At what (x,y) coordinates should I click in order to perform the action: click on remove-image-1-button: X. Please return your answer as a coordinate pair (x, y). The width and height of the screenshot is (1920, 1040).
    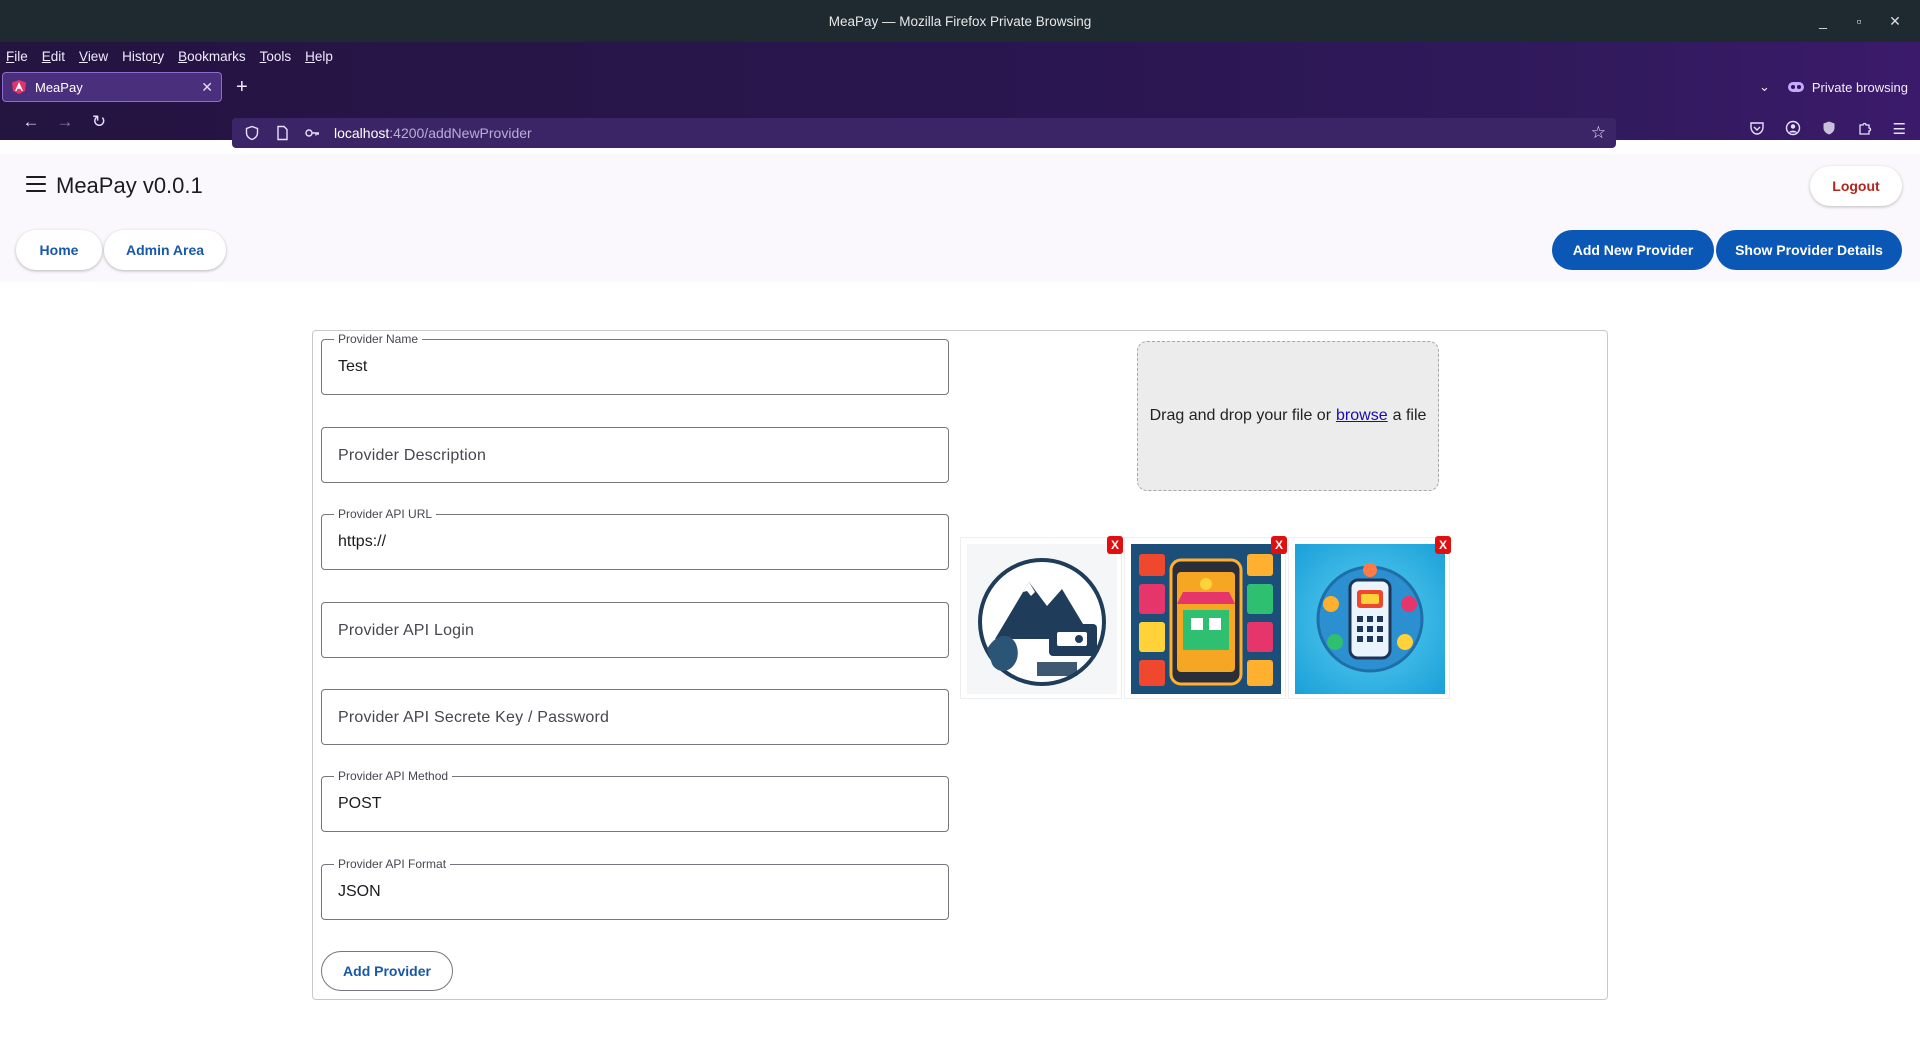
    Looking at the image, I should click on (1115, 545).